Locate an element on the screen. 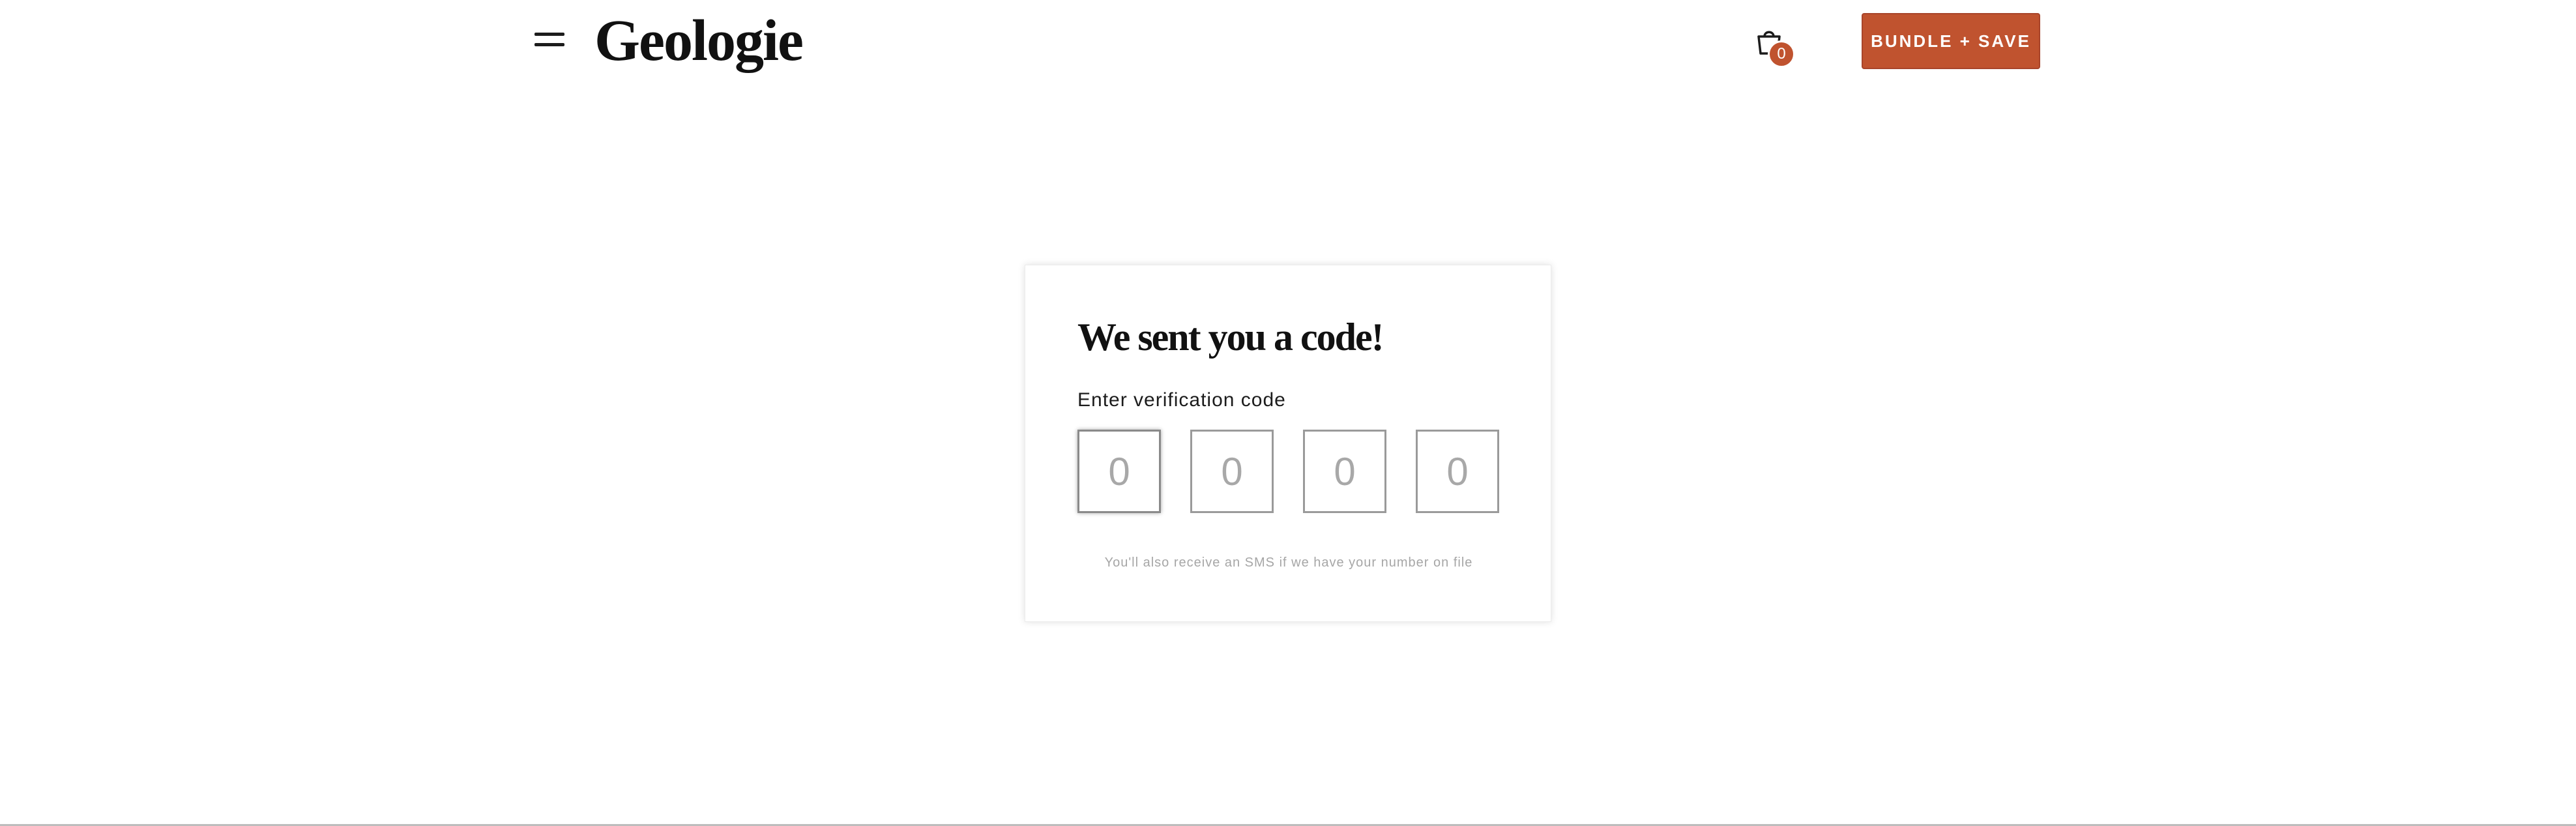 The height and width of the screenshot is (826, 2576). code-digit-4-input is located at coordinates (1457, 471).